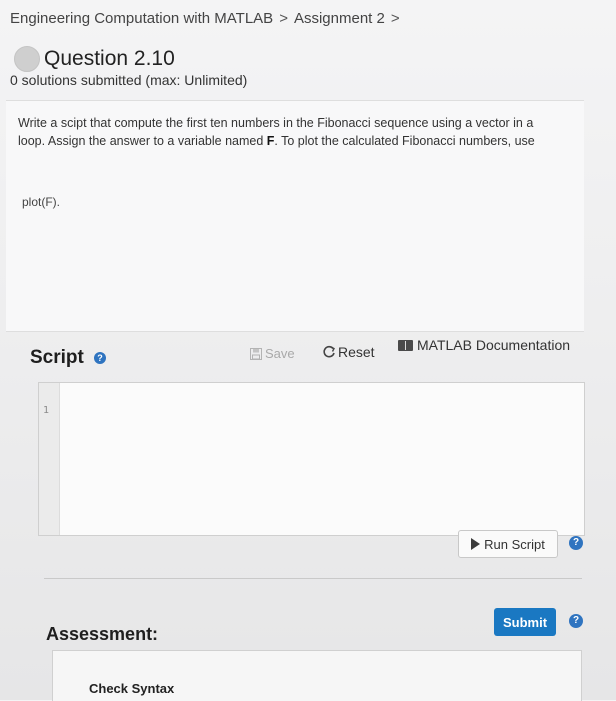  I want to click on check-syntax-label: Check Syntax, so click(132, 688).